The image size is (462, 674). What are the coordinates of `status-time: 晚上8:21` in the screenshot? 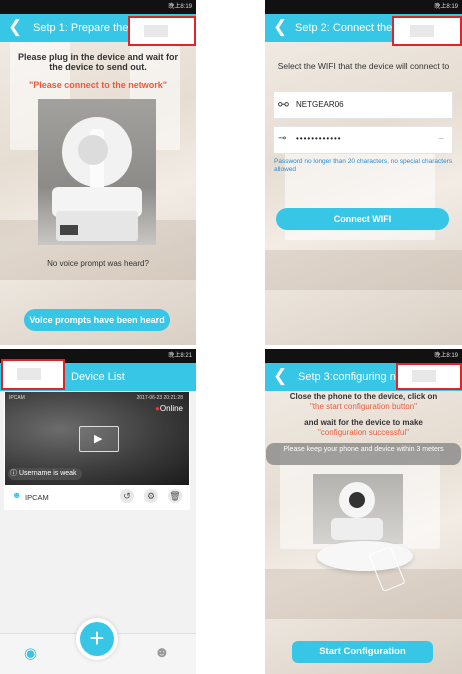 It's located at (180, 356).